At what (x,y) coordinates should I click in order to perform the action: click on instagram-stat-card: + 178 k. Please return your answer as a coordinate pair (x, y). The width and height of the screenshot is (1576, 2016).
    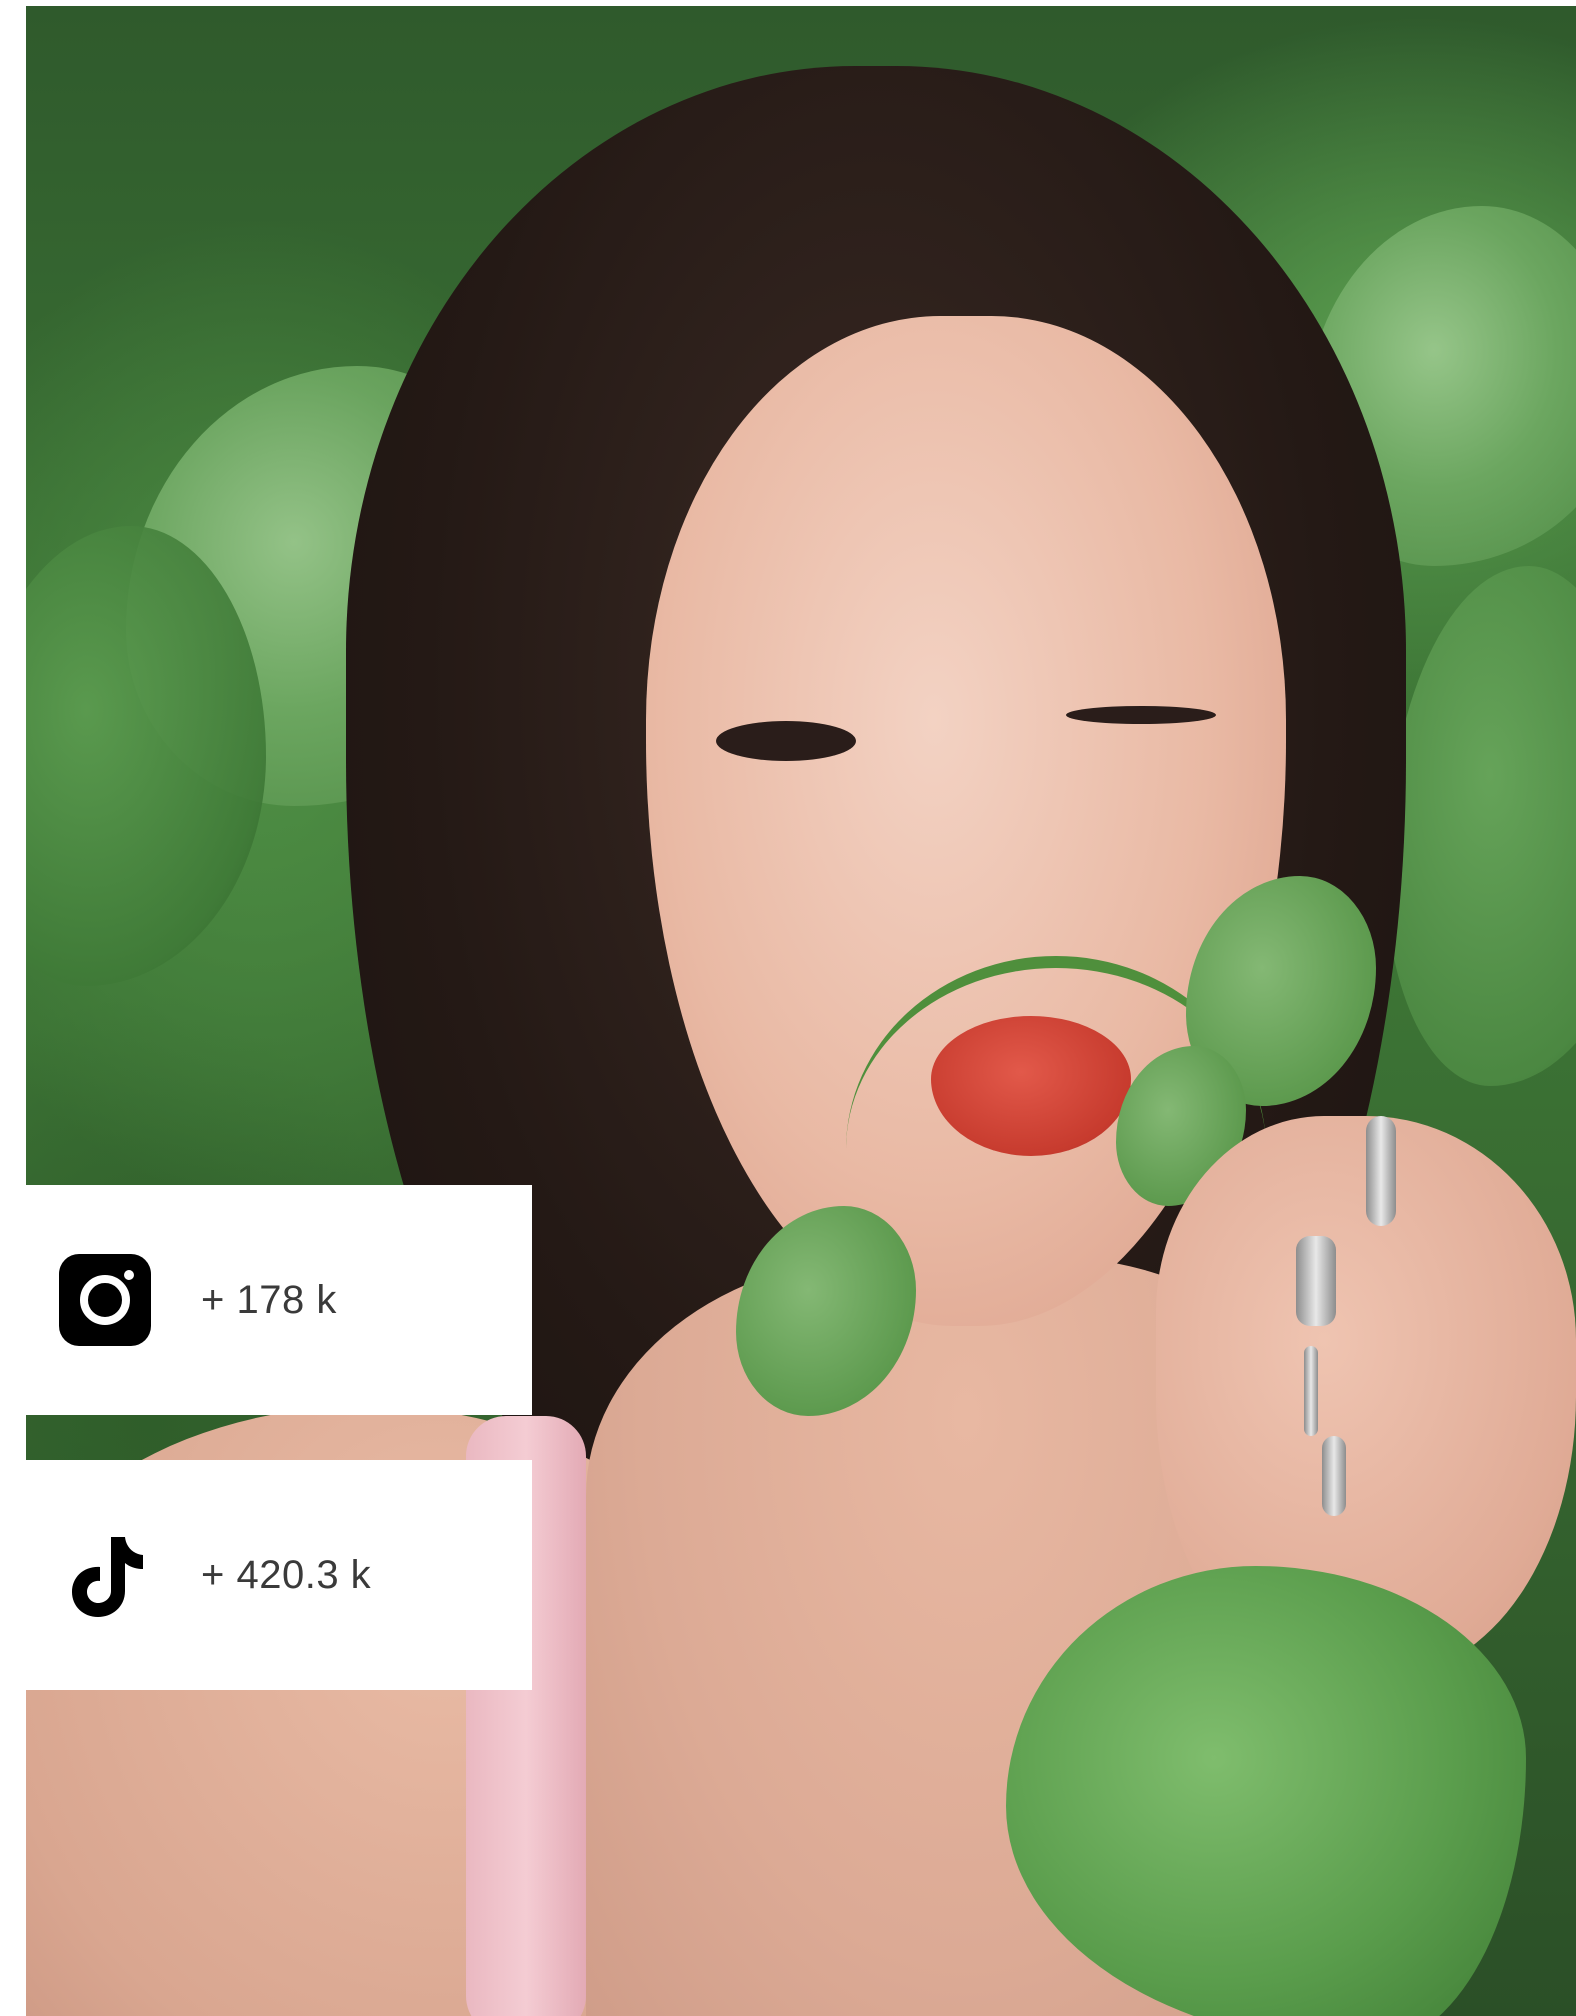
    Looking at the image, I should click on (279, 1300).